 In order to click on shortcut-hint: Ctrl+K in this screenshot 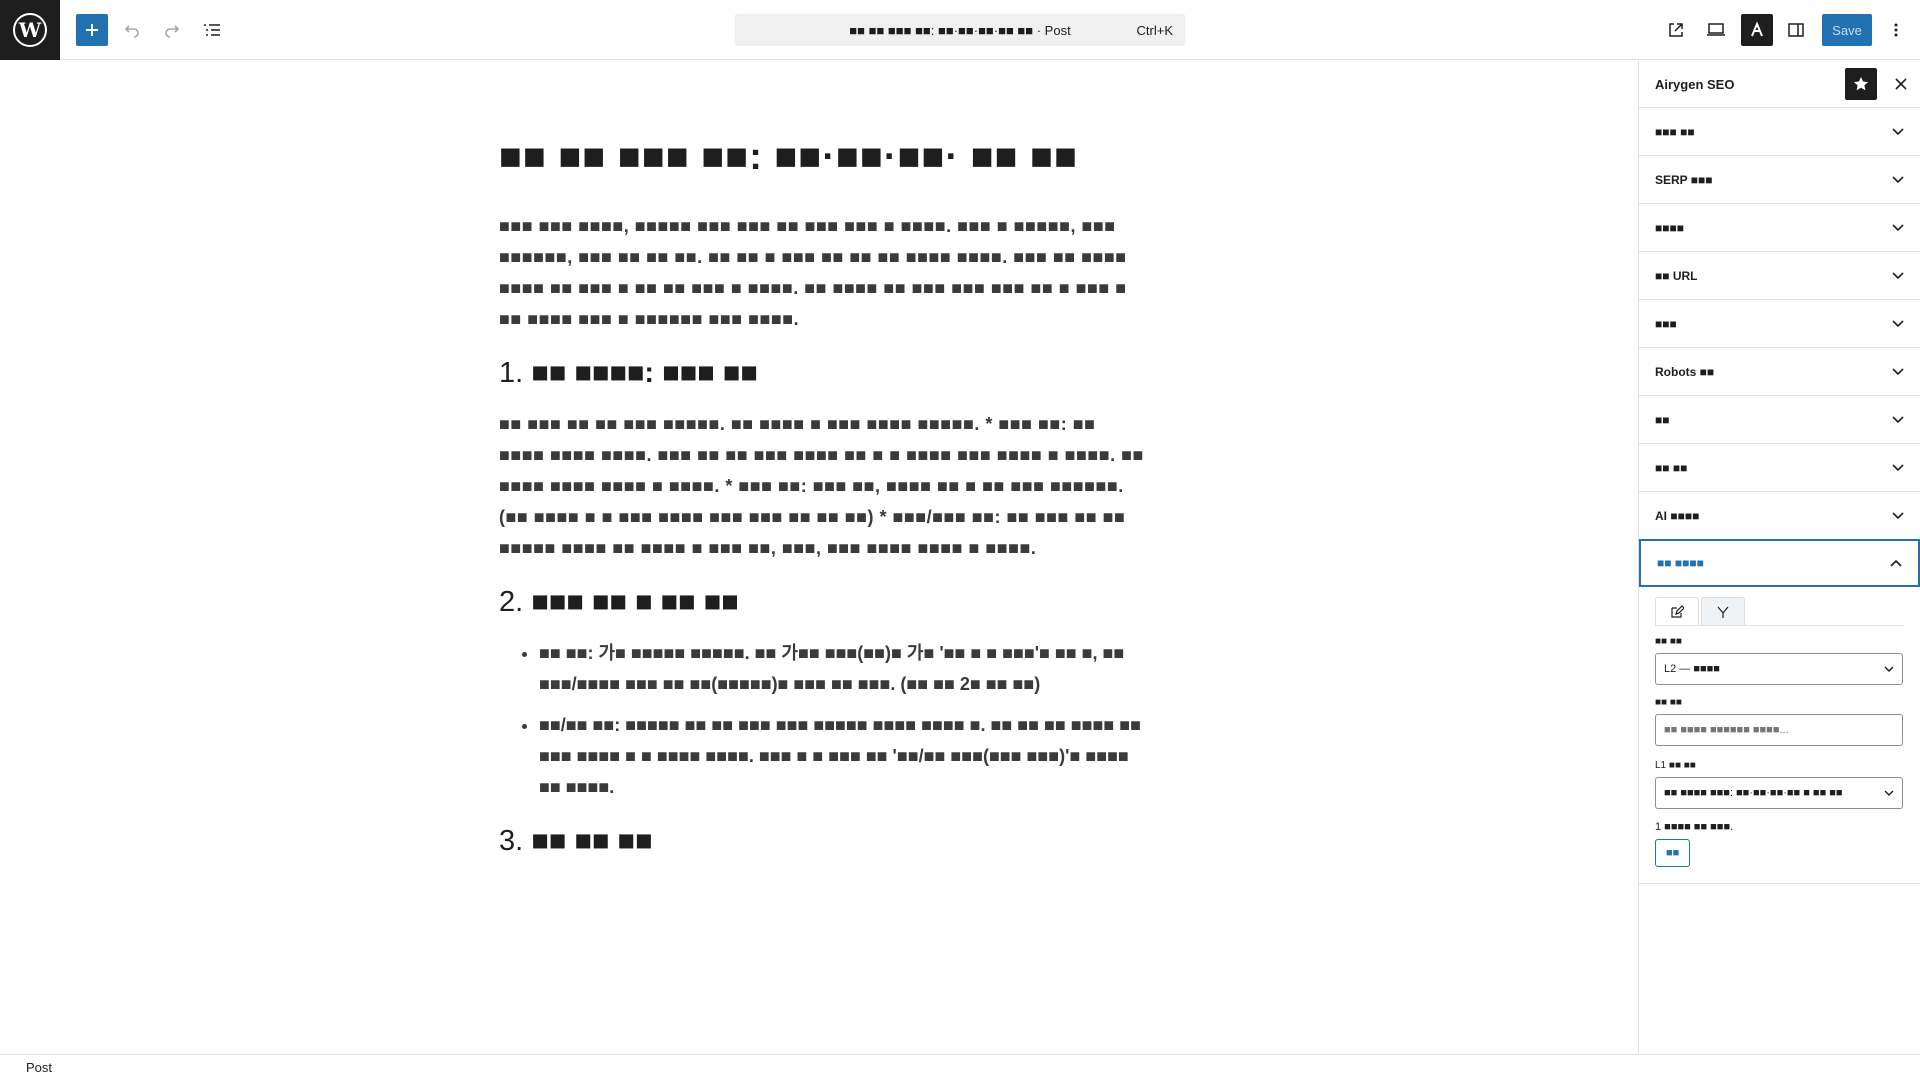, I will do `click(1154, 30)`.